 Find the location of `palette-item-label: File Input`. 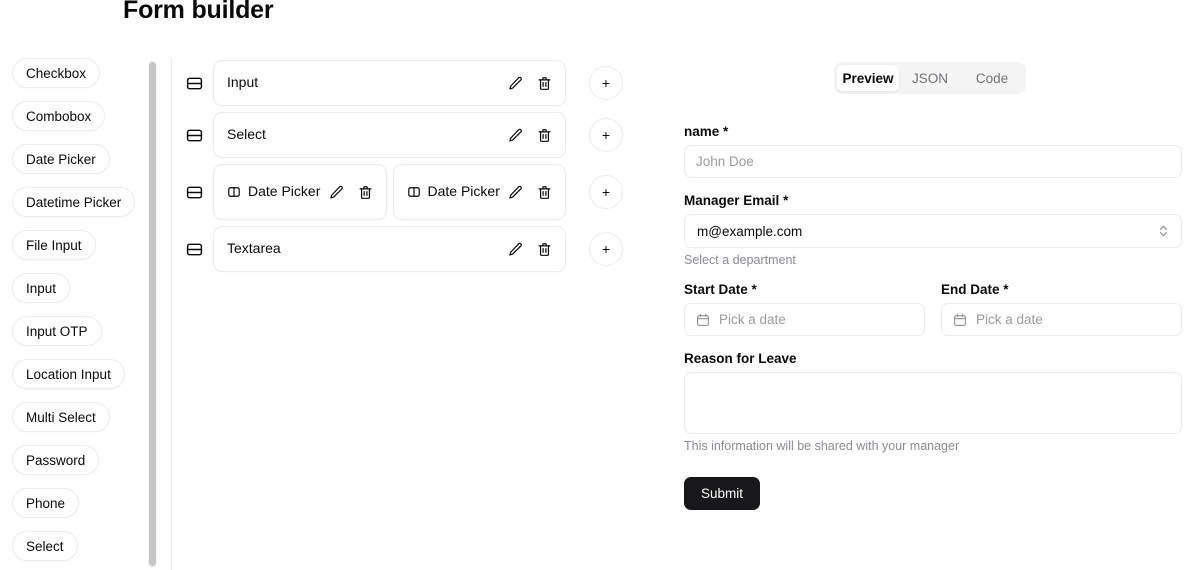

palette-item-label: File Input is located at coordinates (54, 245).